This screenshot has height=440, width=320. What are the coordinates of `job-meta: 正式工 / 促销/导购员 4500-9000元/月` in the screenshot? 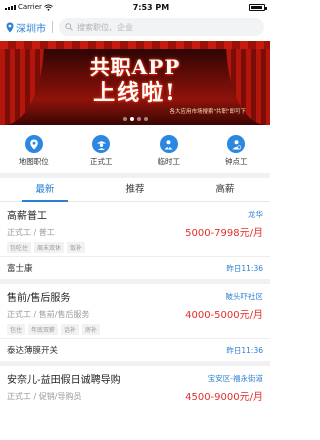 It's located at (135, 394).